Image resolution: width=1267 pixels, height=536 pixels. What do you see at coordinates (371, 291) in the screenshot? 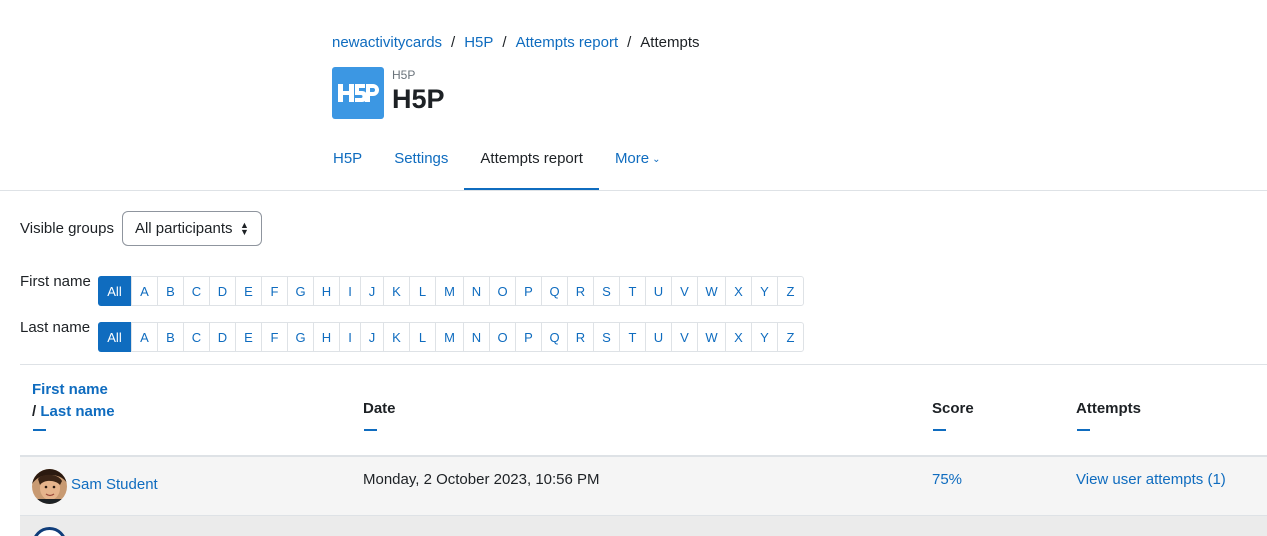
I see `first-name-initial-j: J` at bounding box center [371, 291].